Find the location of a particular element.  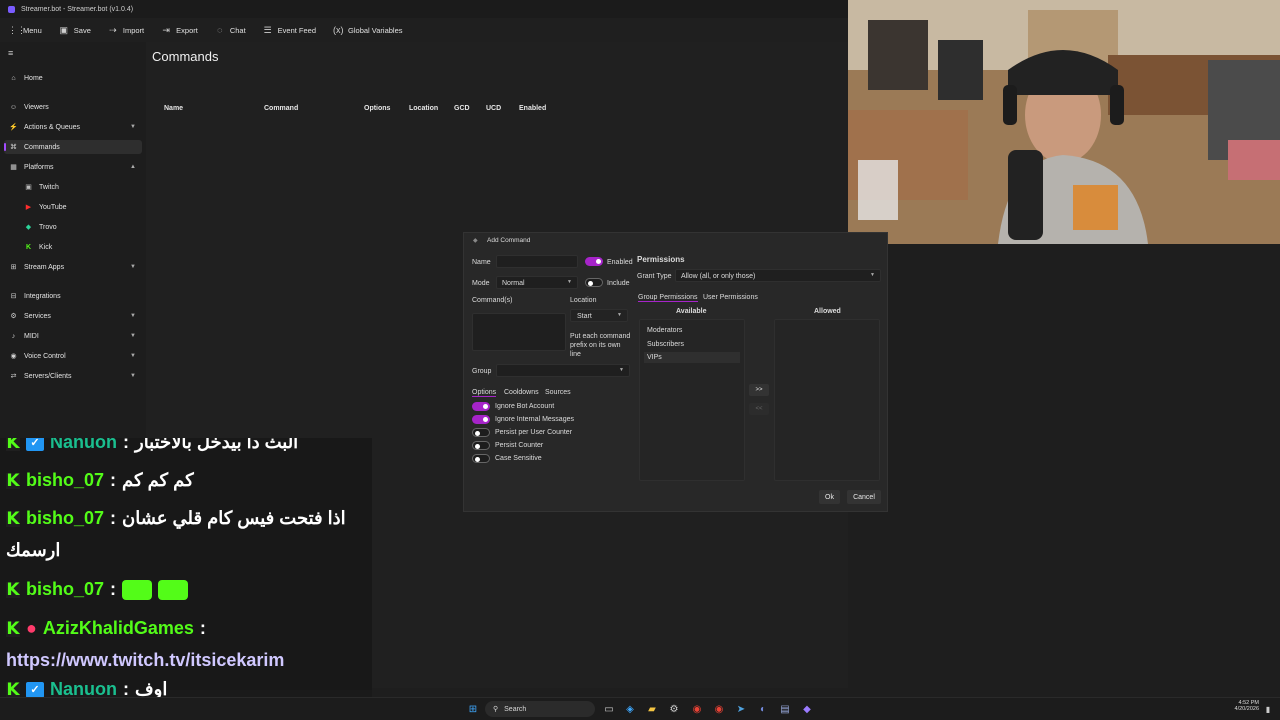

enabled-toggle is located at coordinates (594, 261).